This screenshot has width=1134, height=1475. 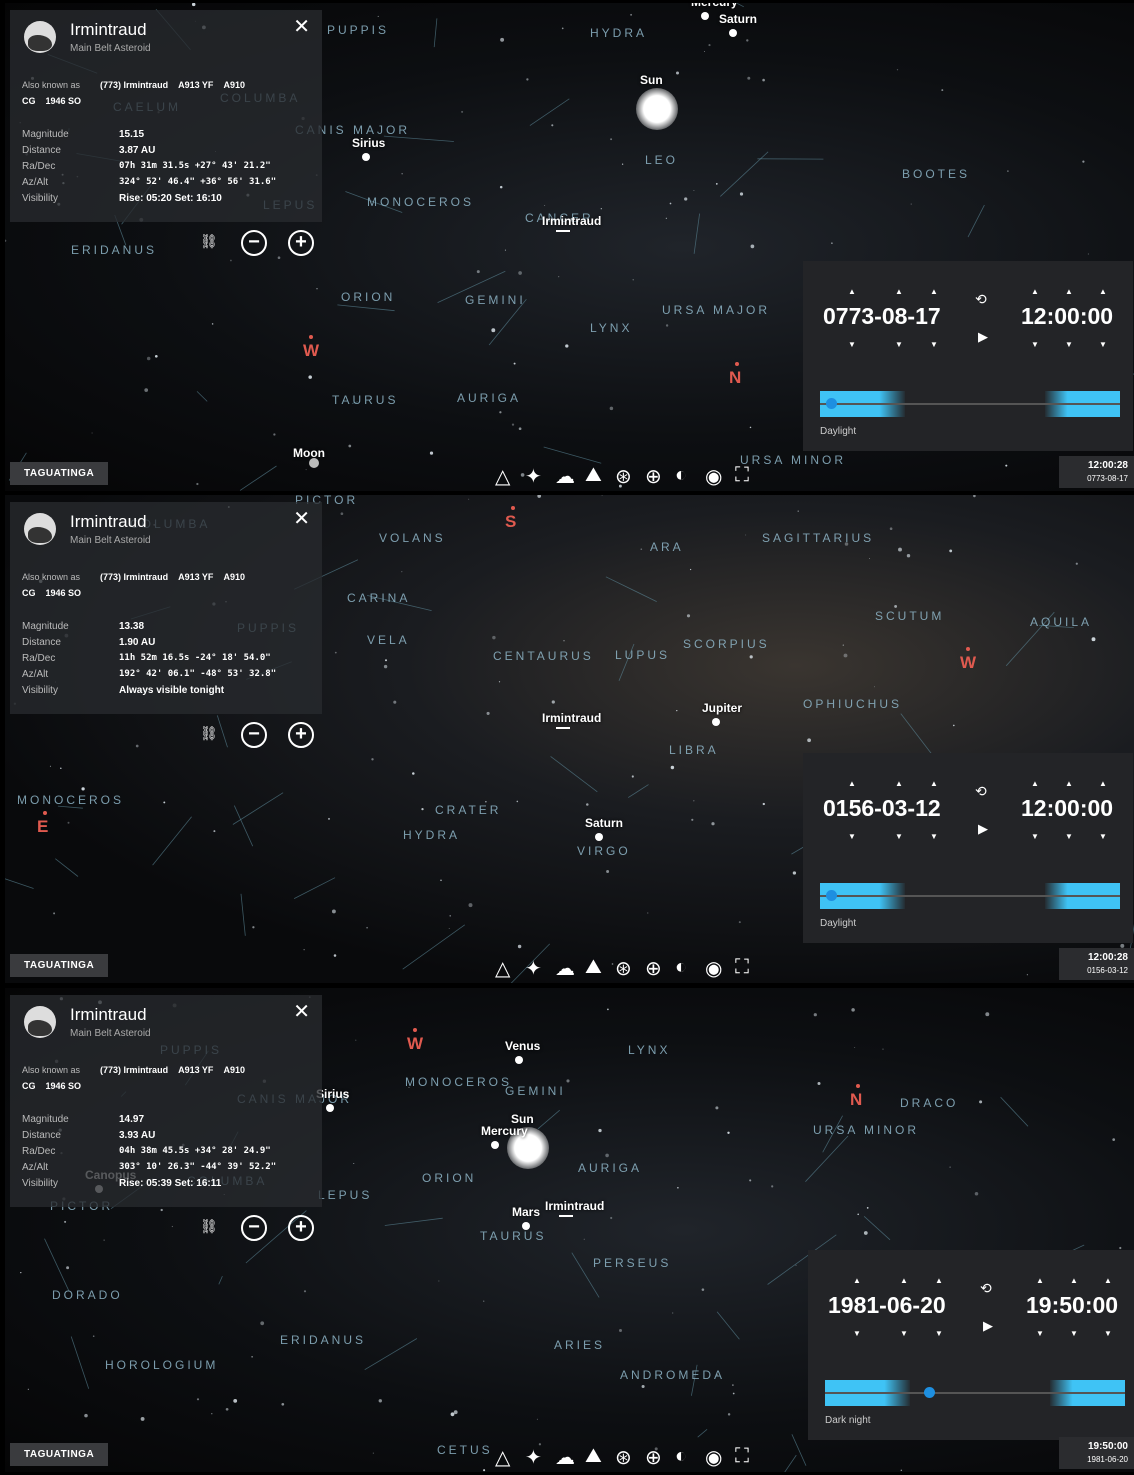 I want to click on date-display: 0773-08-17, so click(x=882, y=316).